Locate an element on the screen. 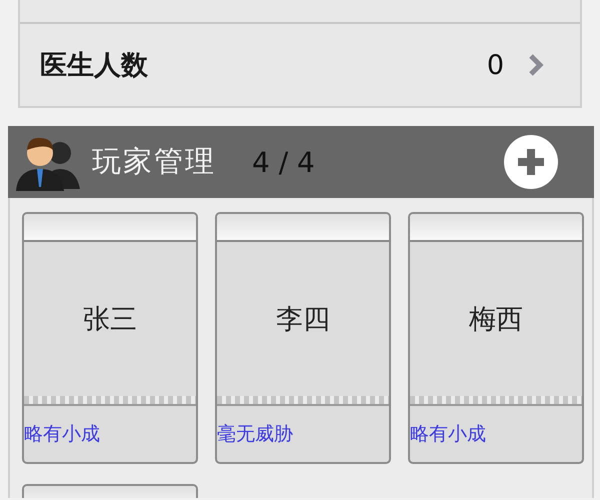  player-name: 张三 is located at coordinates (110, 320).